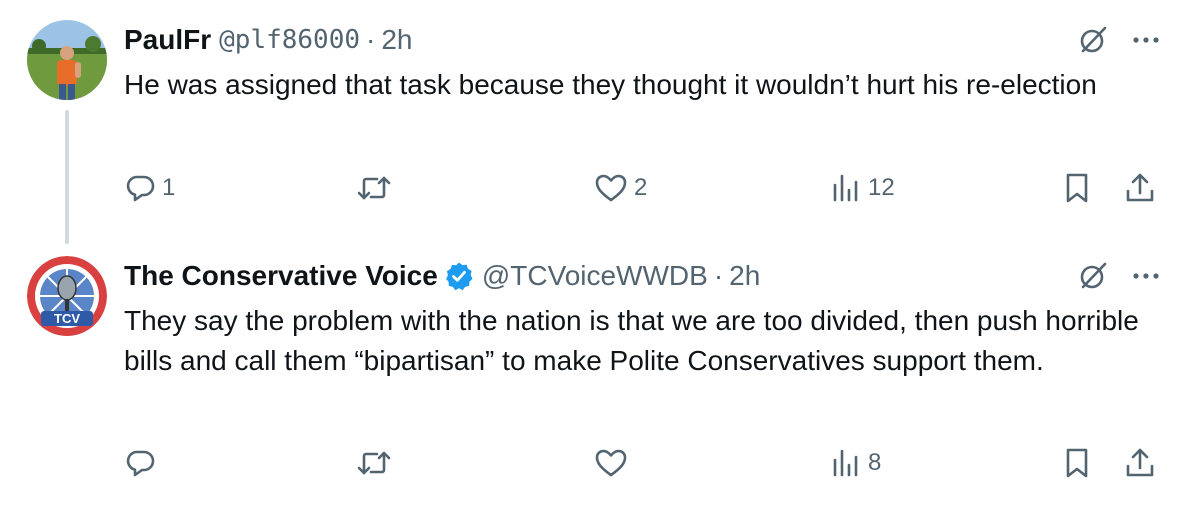 The height and width of the screenshot is (506, 1196). What do you see at coordinates (595, 276) in the screenshot?
I see `handle: @TCVoiceWWDB` at bounding box center [595, 276].